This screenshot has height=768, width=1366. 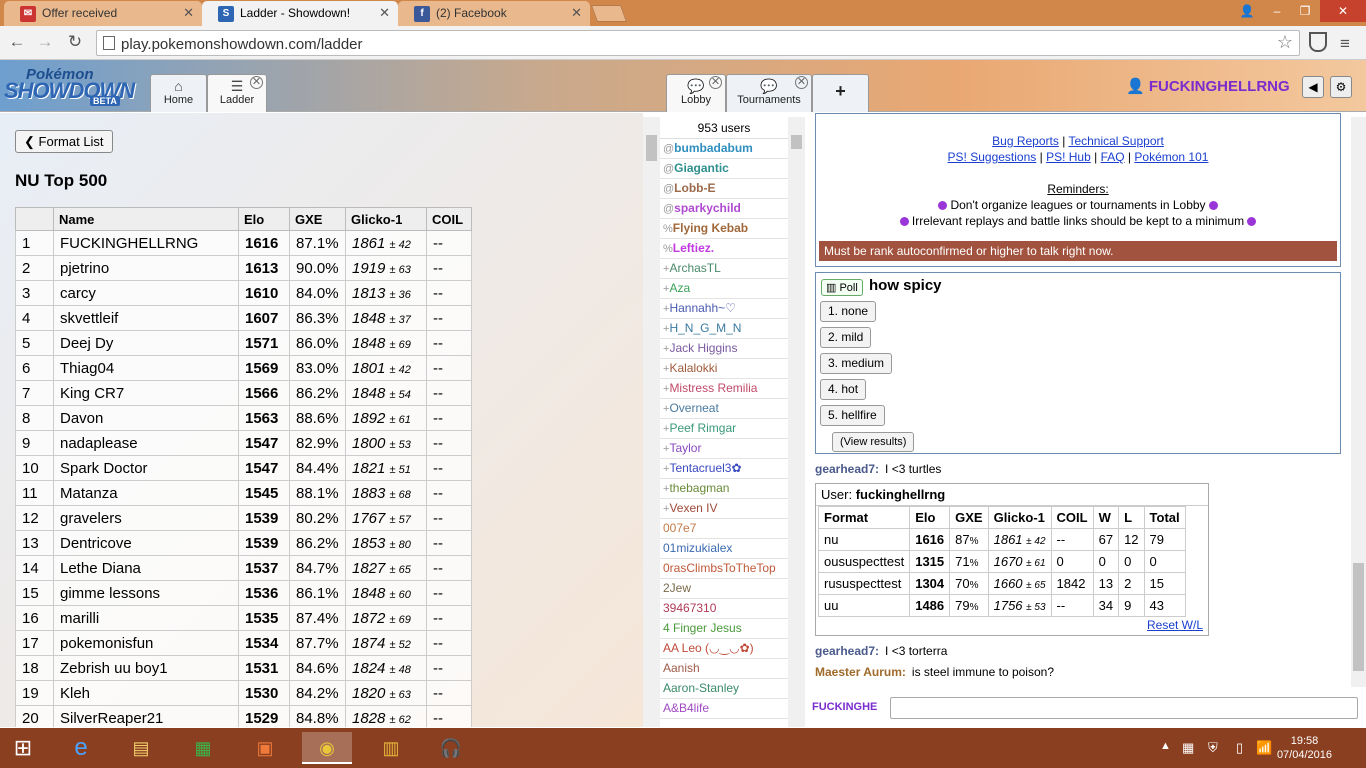 I want to click on player-name-cell: gravelers, so click(x=146, y=518).